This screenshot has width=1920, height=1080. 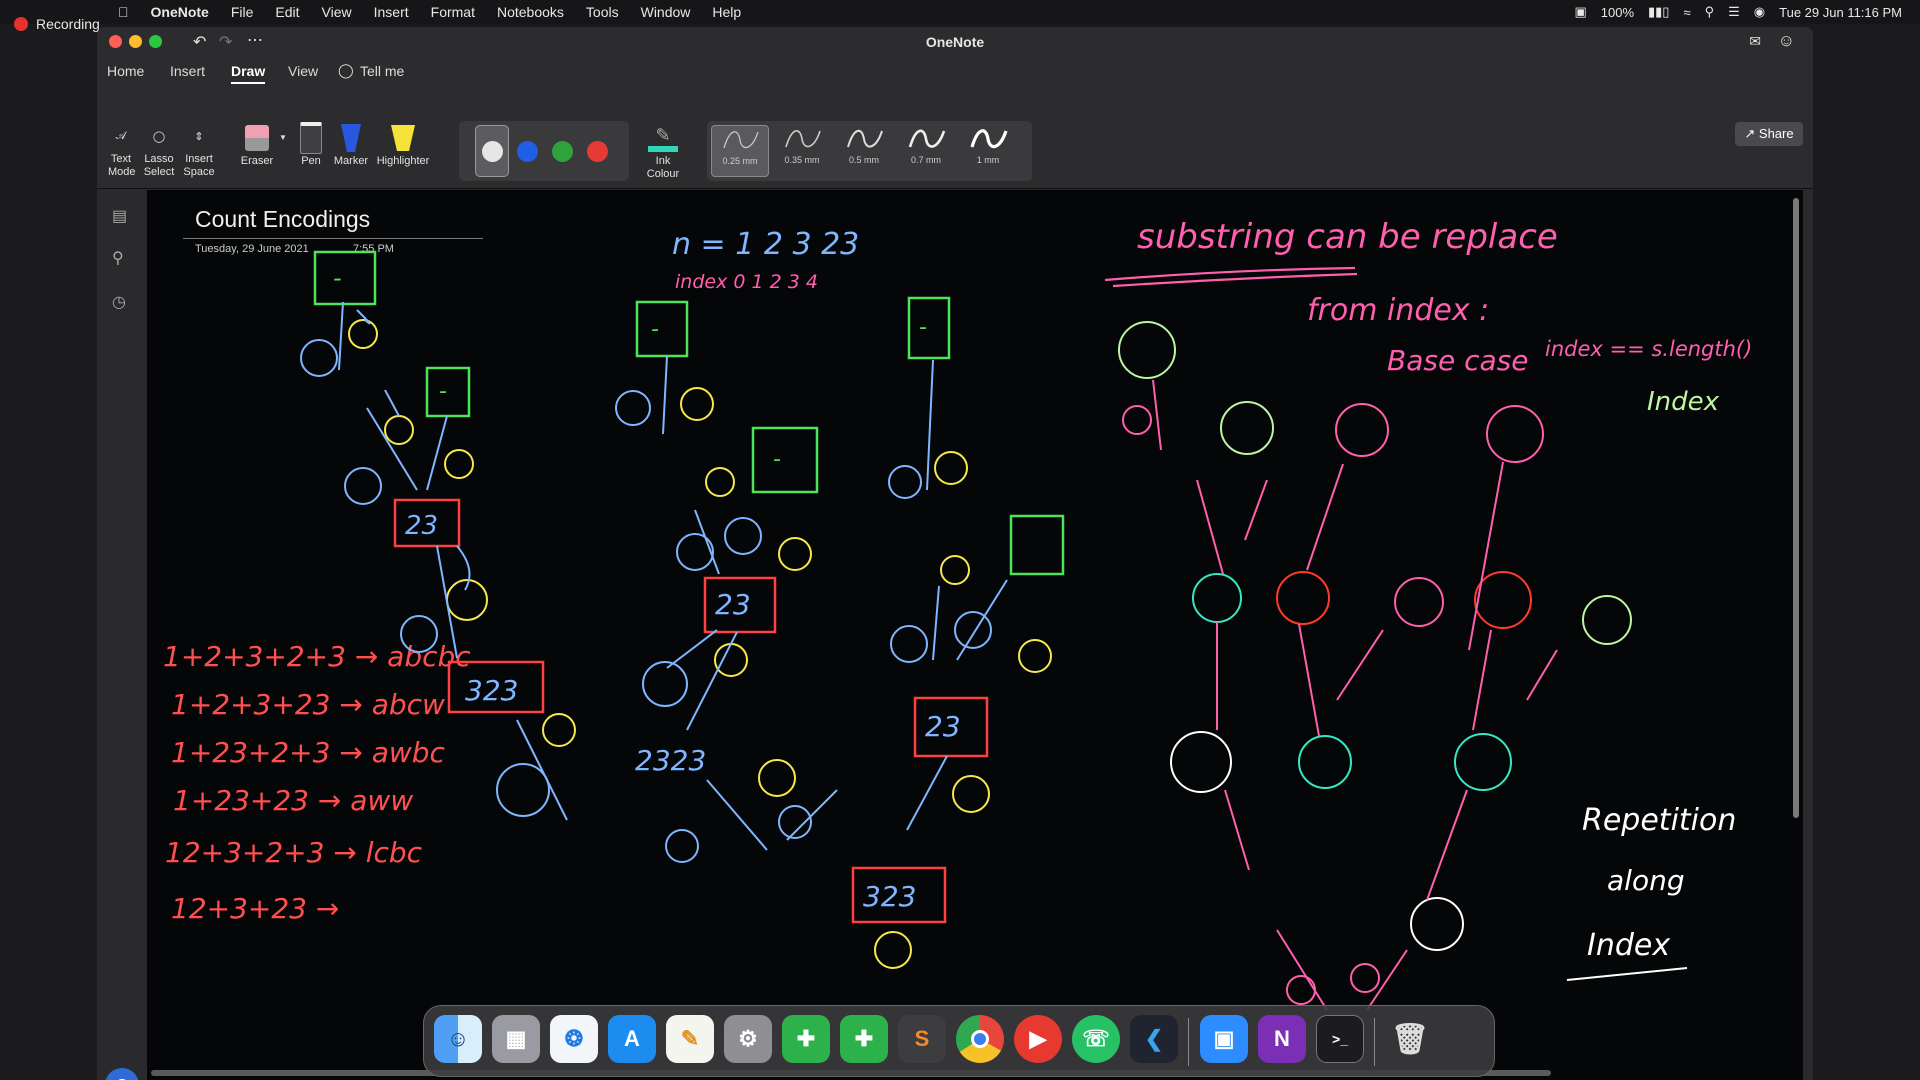 What do you see at coordinates (741, 140) in the screenshot?
I see `thin-stroke-icon` at bounding box center [741, 140].